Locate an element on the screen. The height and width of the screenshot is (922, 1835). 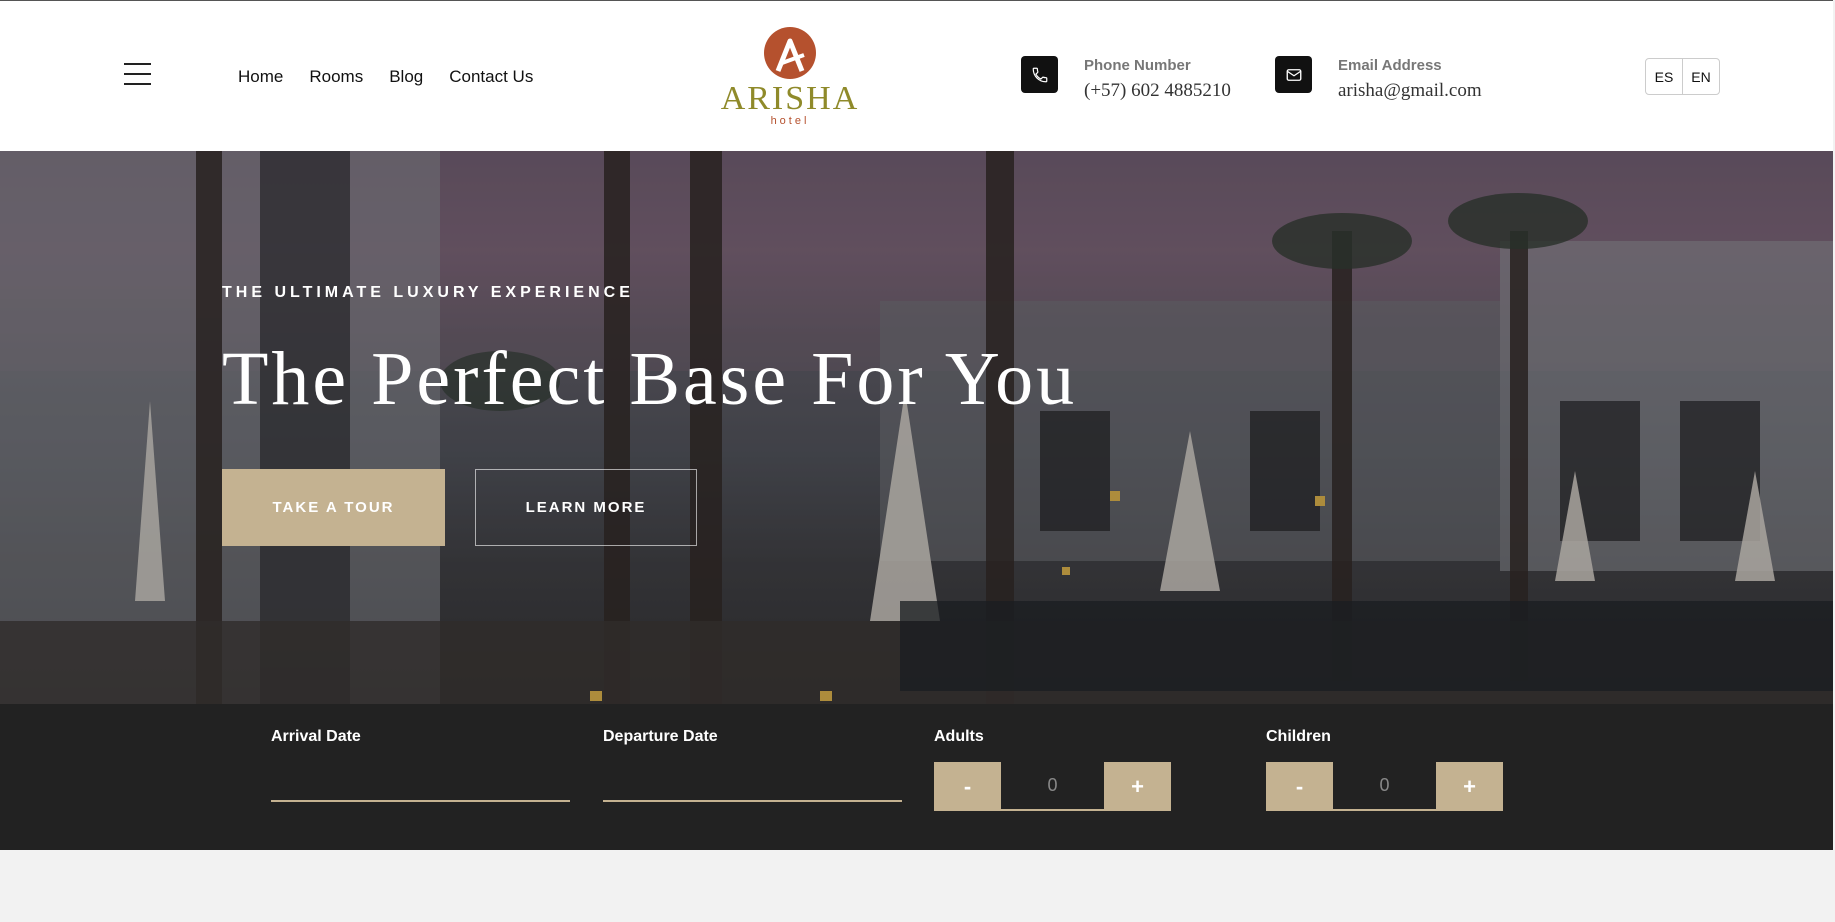
hero-title: The Perfect Base For You is located at coordinates (650, 379).